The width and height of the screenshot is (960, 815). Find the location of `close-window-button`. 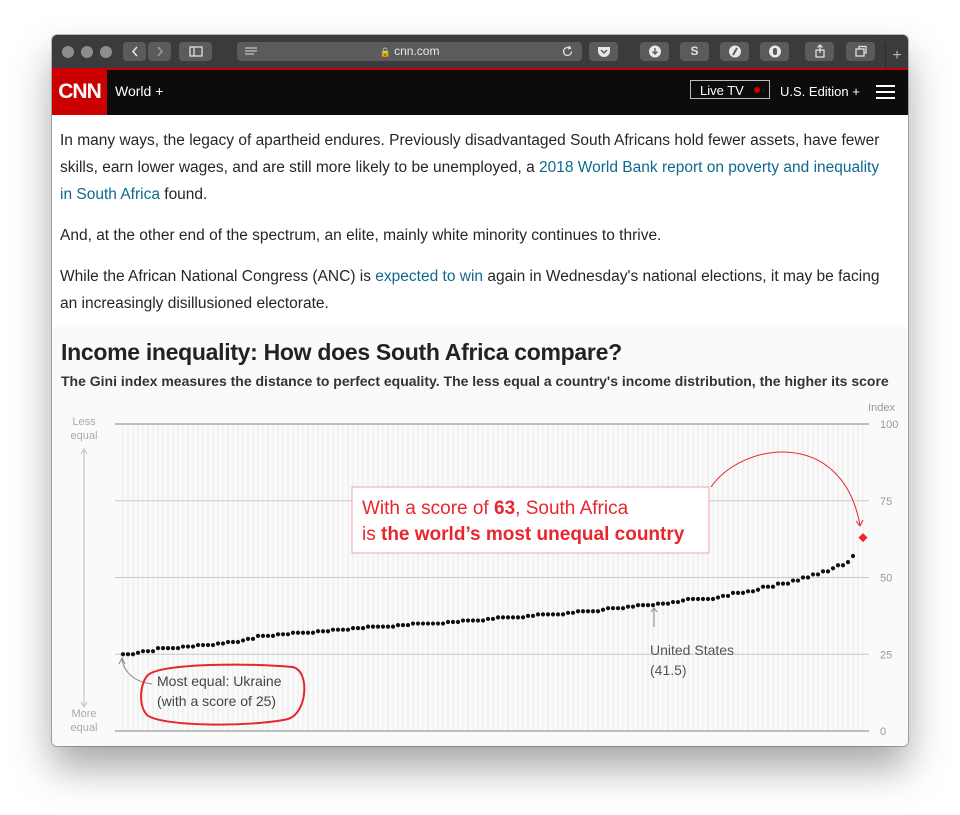

close-window-button is located at coordinates (68, 52).